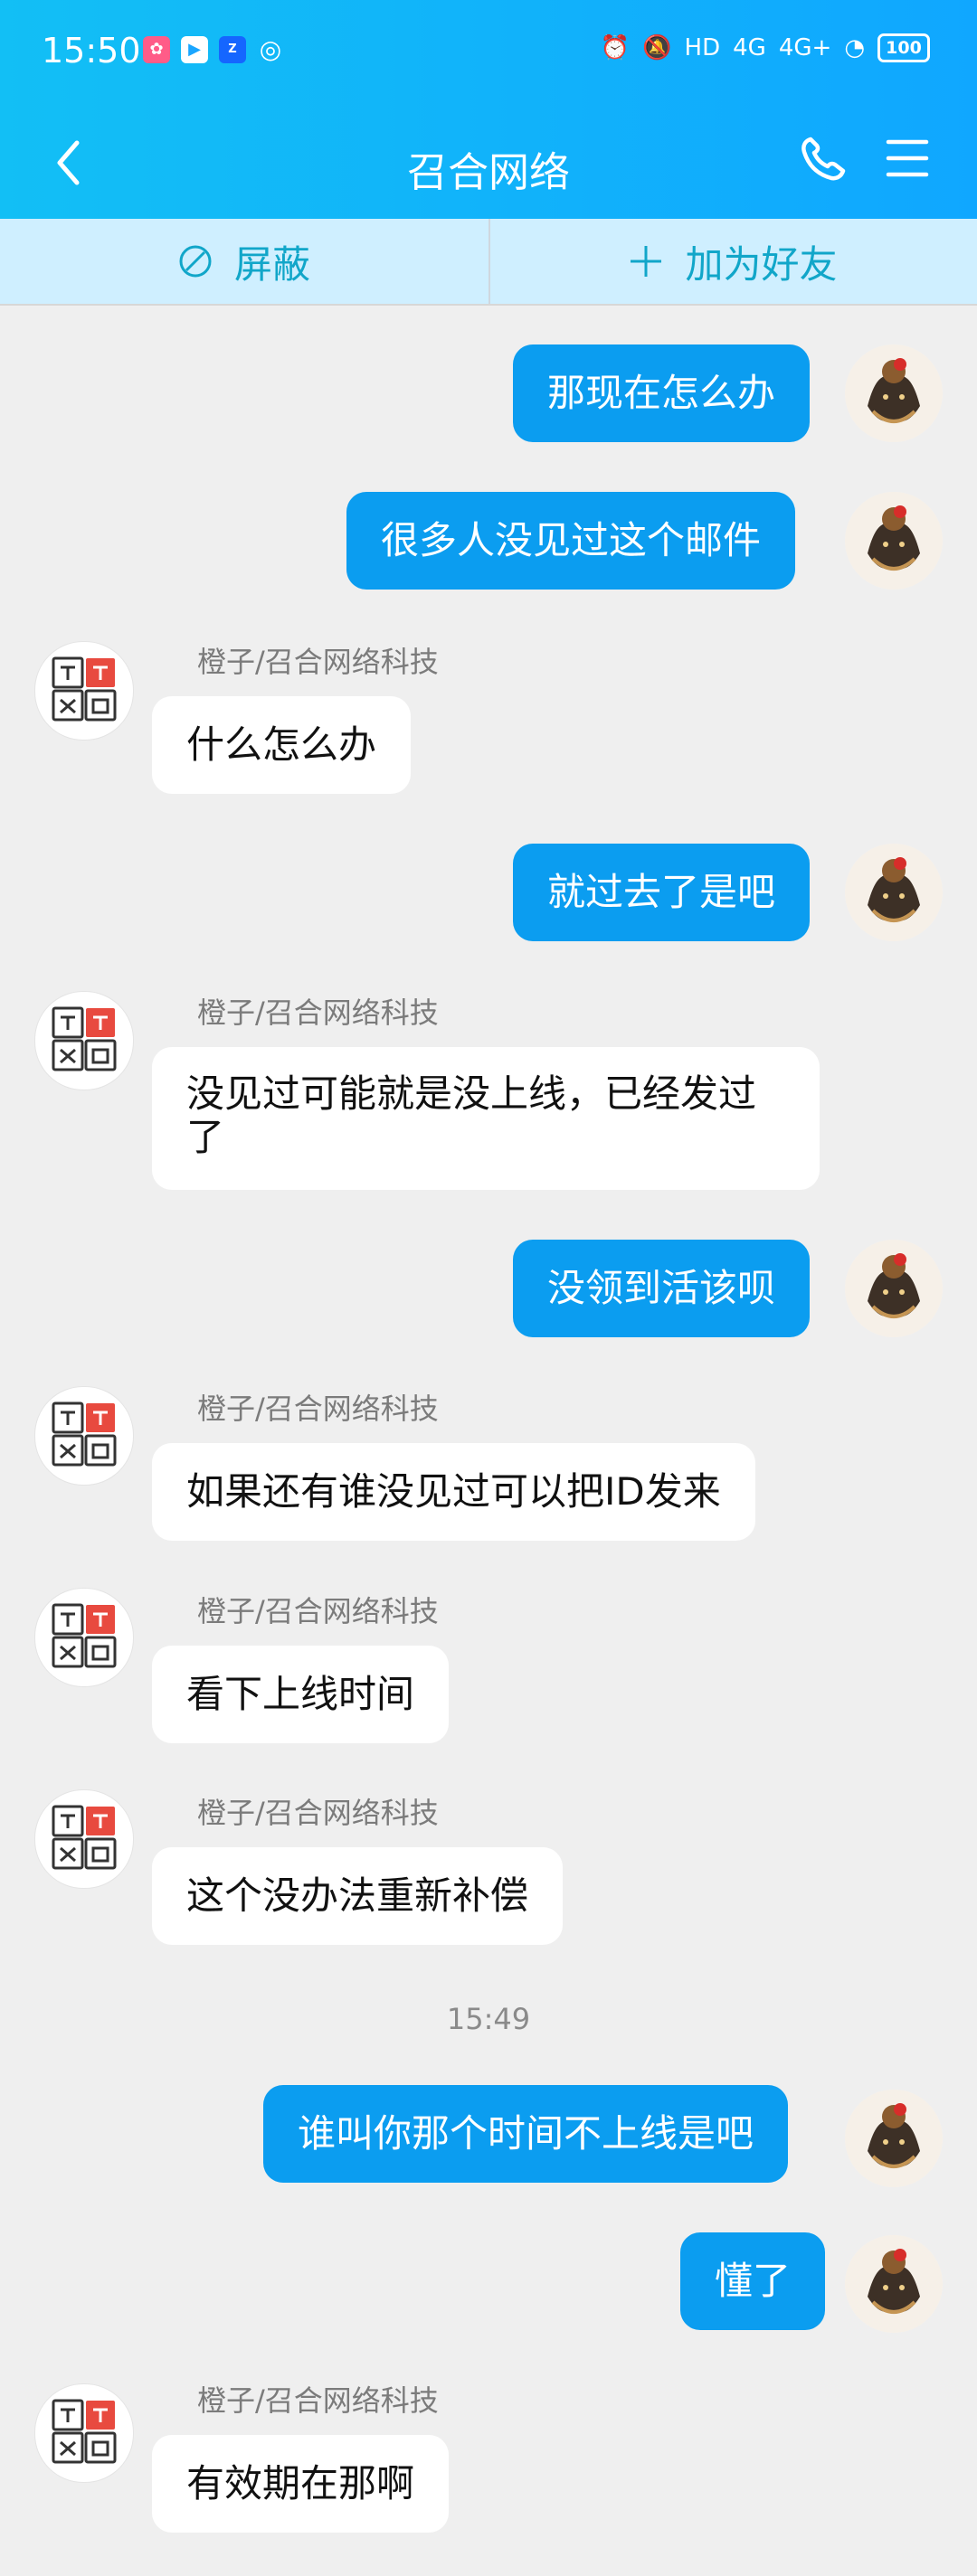 The height and width of the screenshot is (2576, 977). I want to click on wifi-icon: ◔, so click(854, 47).